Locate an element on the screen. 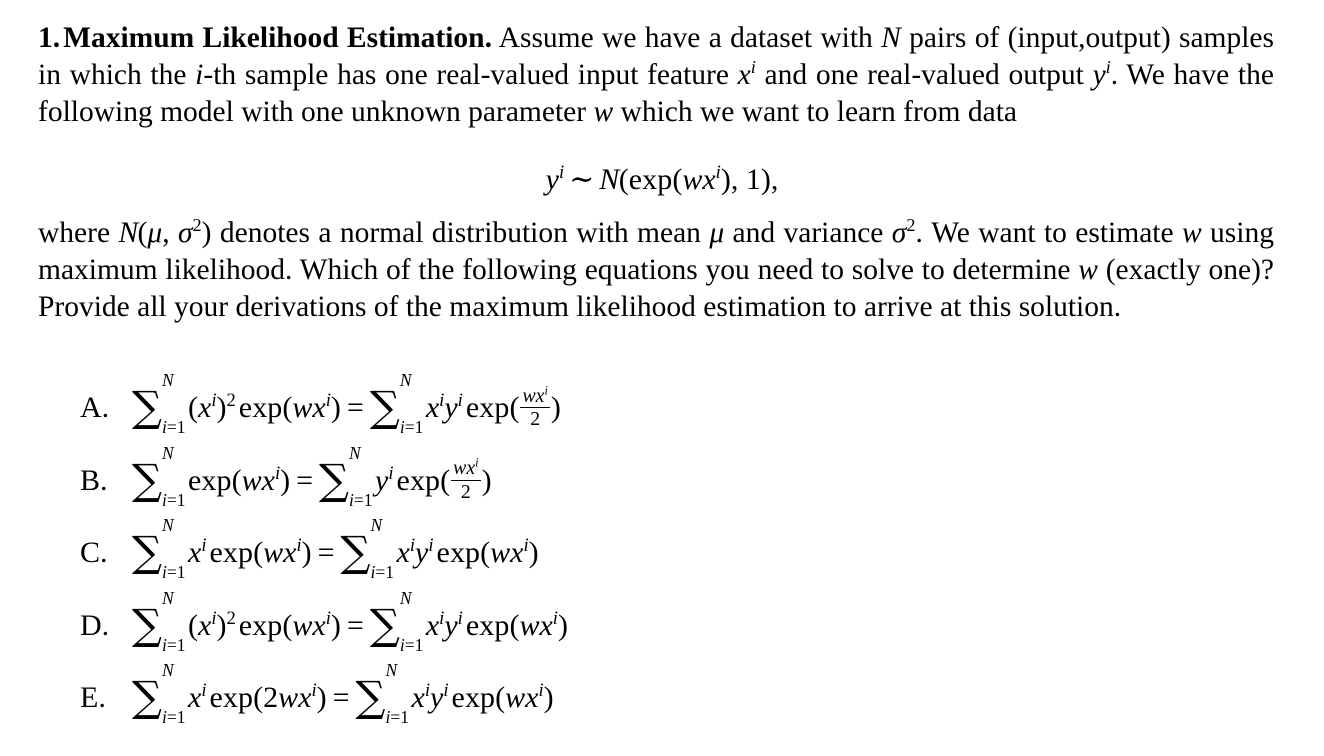 Image resolution: width=1324 pixels, height=756 pixels. eq-w: w is located at coordinates (692, 179).